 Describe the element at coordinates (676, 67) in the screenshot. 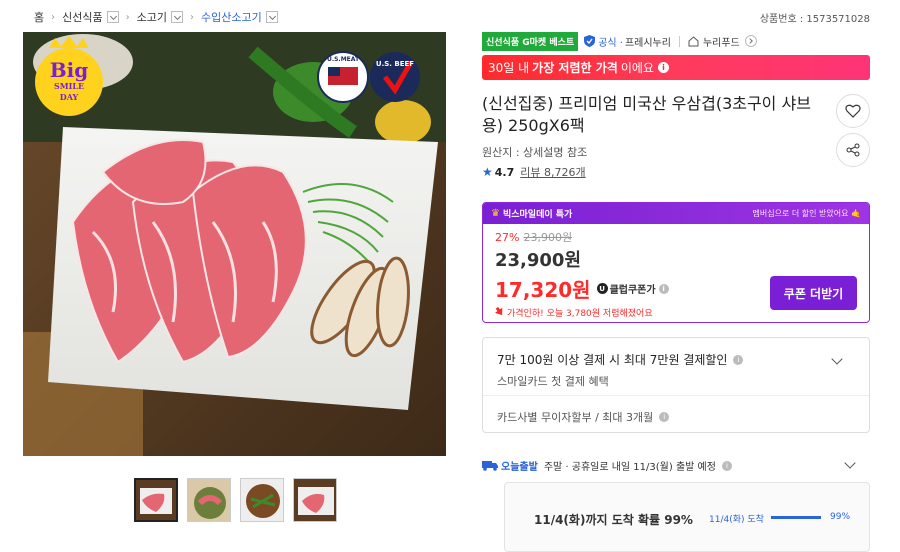

I see `lowest-price-banner: 30일 내 가장 저렴한 가격 이에요 i` at that location.